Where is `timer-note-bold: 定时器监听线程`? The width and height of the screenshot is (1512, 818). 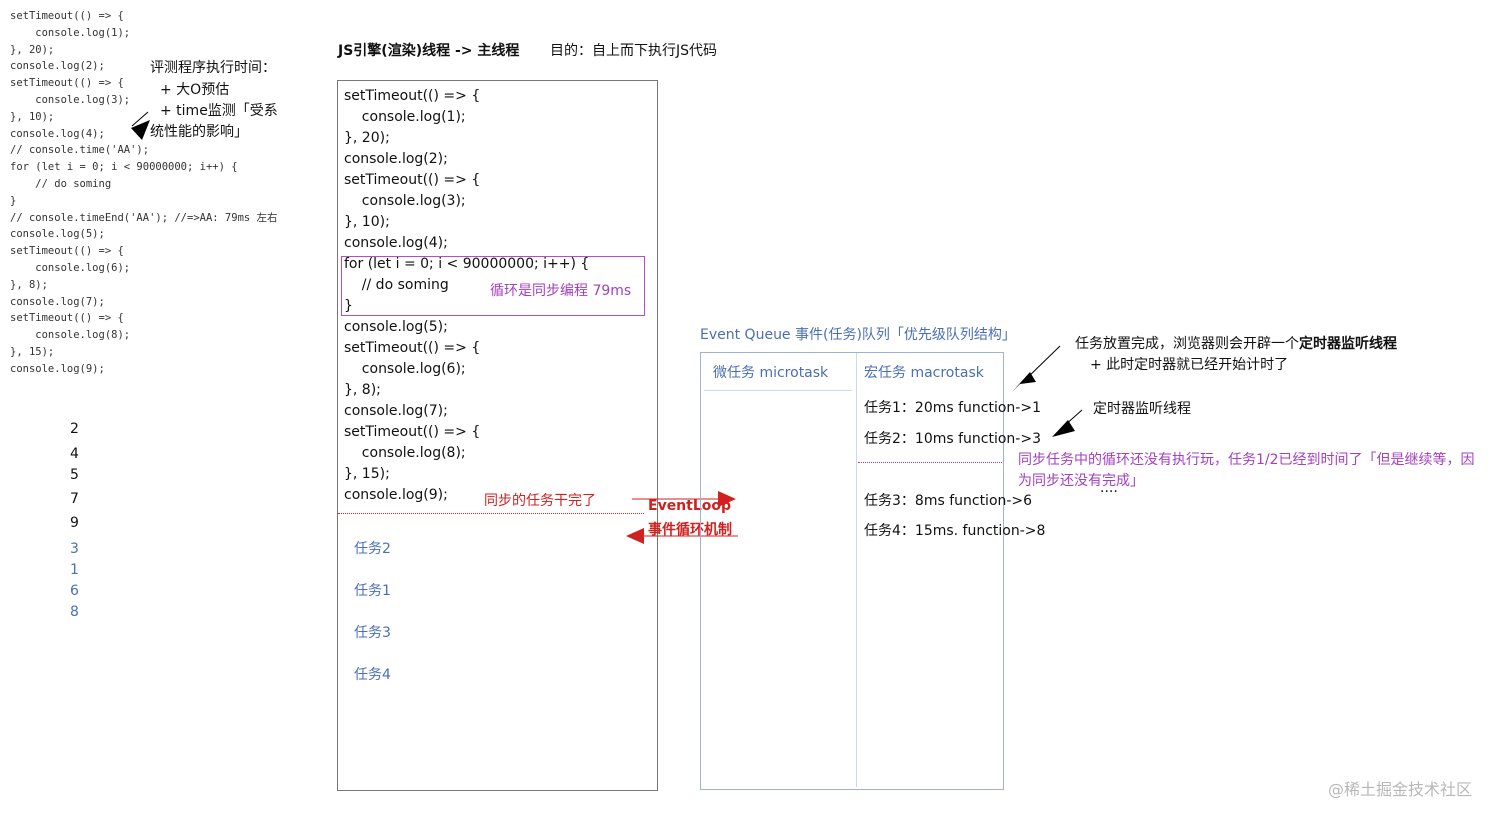 timer-note-bold: 定时器监听线程 is located at coordinates (1348, 344).